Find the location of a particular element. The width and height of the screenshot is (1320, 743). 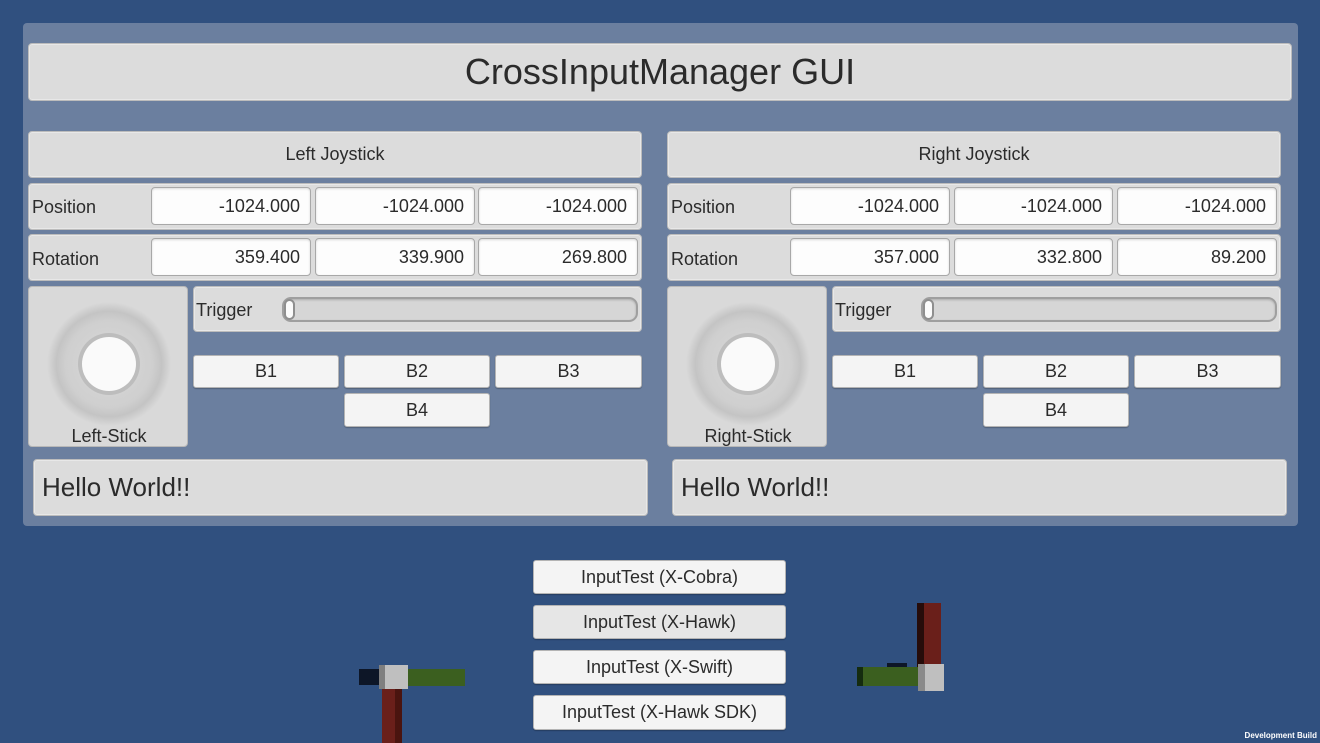

right-b2-button: B2 is located at coordinates (1056, 371).